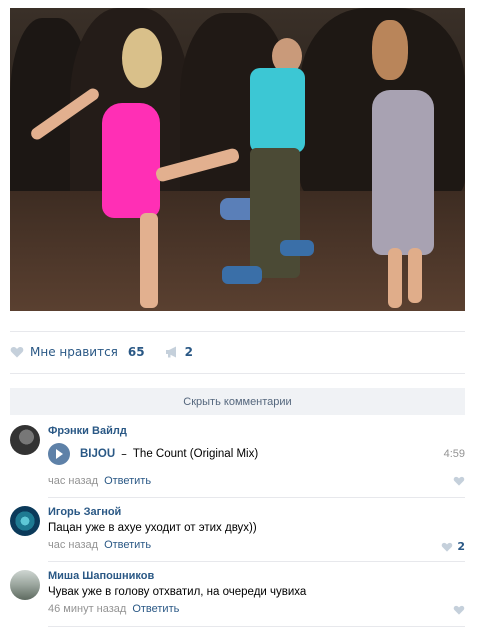 This screenshot has width=488, height=635. What do you see at coordinates (179, 352) in the screenshot?
I see `share-button: 2` at bounding box center [179, 352].